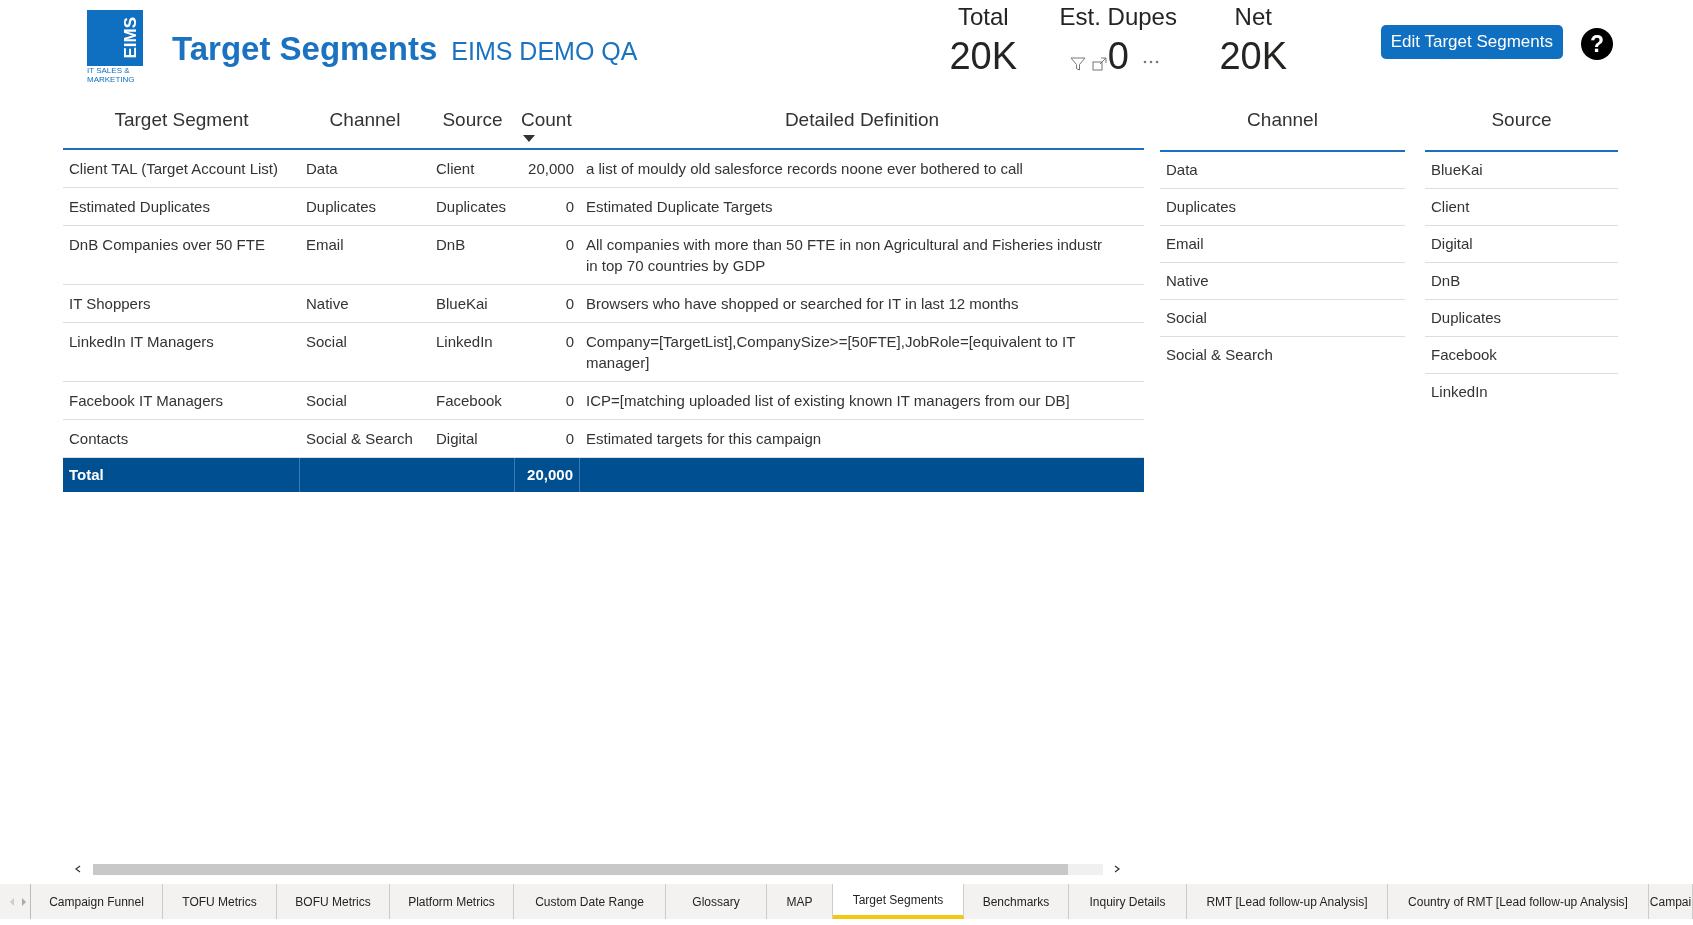  Describe the element at coordinates (1518, 901) in the screenshot. I see `page-tab: Country of RMT [Lead follow-up Analysis]` at that location.